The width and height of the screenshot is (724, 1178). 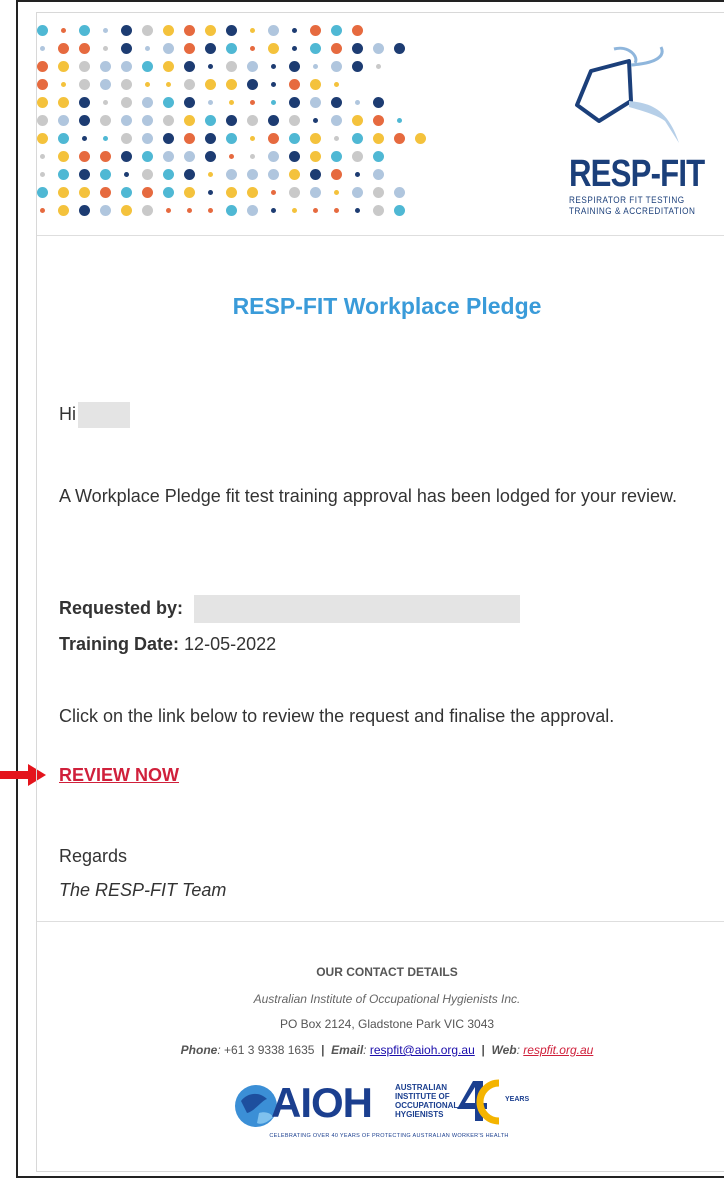 I want to click on respirator-mask-icon, so click(x=627, y=94).